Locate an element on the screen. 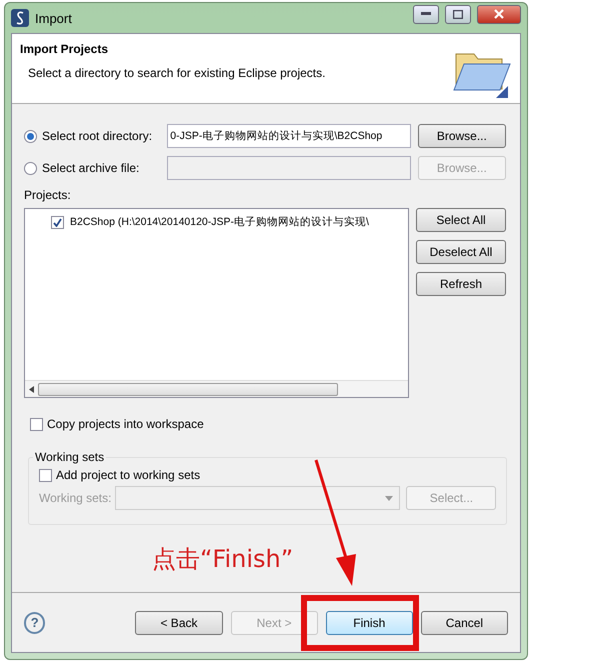 The image size is (603, 667). projects-label: Projects: is located at coordinates (48, 195).